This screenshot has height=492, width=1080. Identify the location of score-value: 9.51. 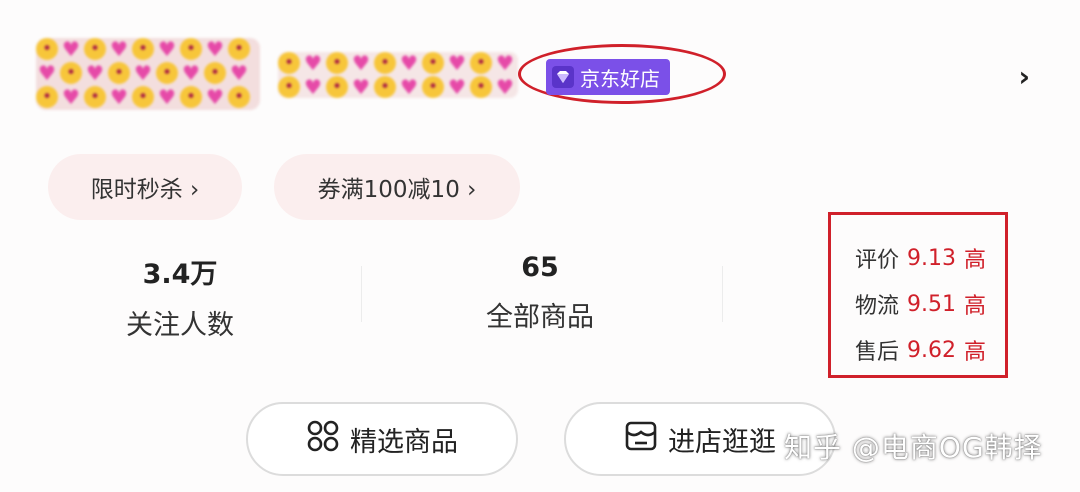
(931, 304).